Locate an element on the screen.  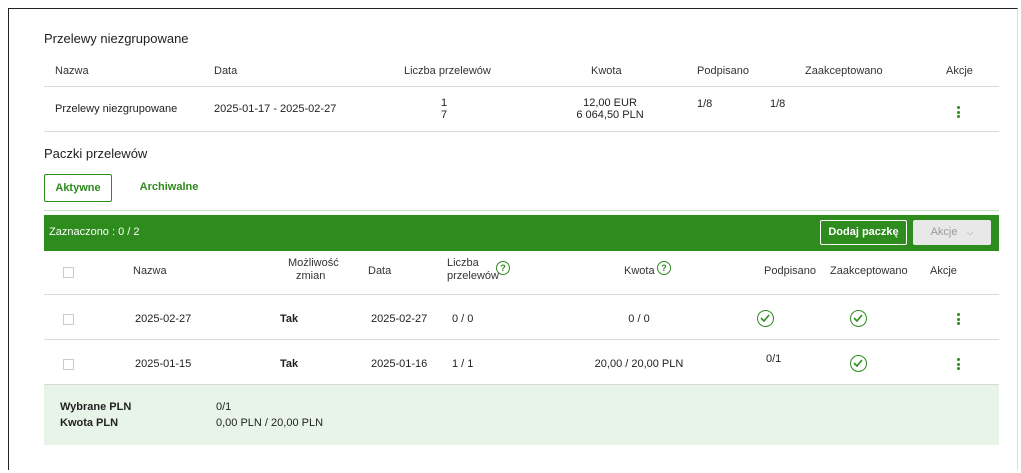
row-kwota-1: 12,00 EUR is located at coordinates (610, 103).